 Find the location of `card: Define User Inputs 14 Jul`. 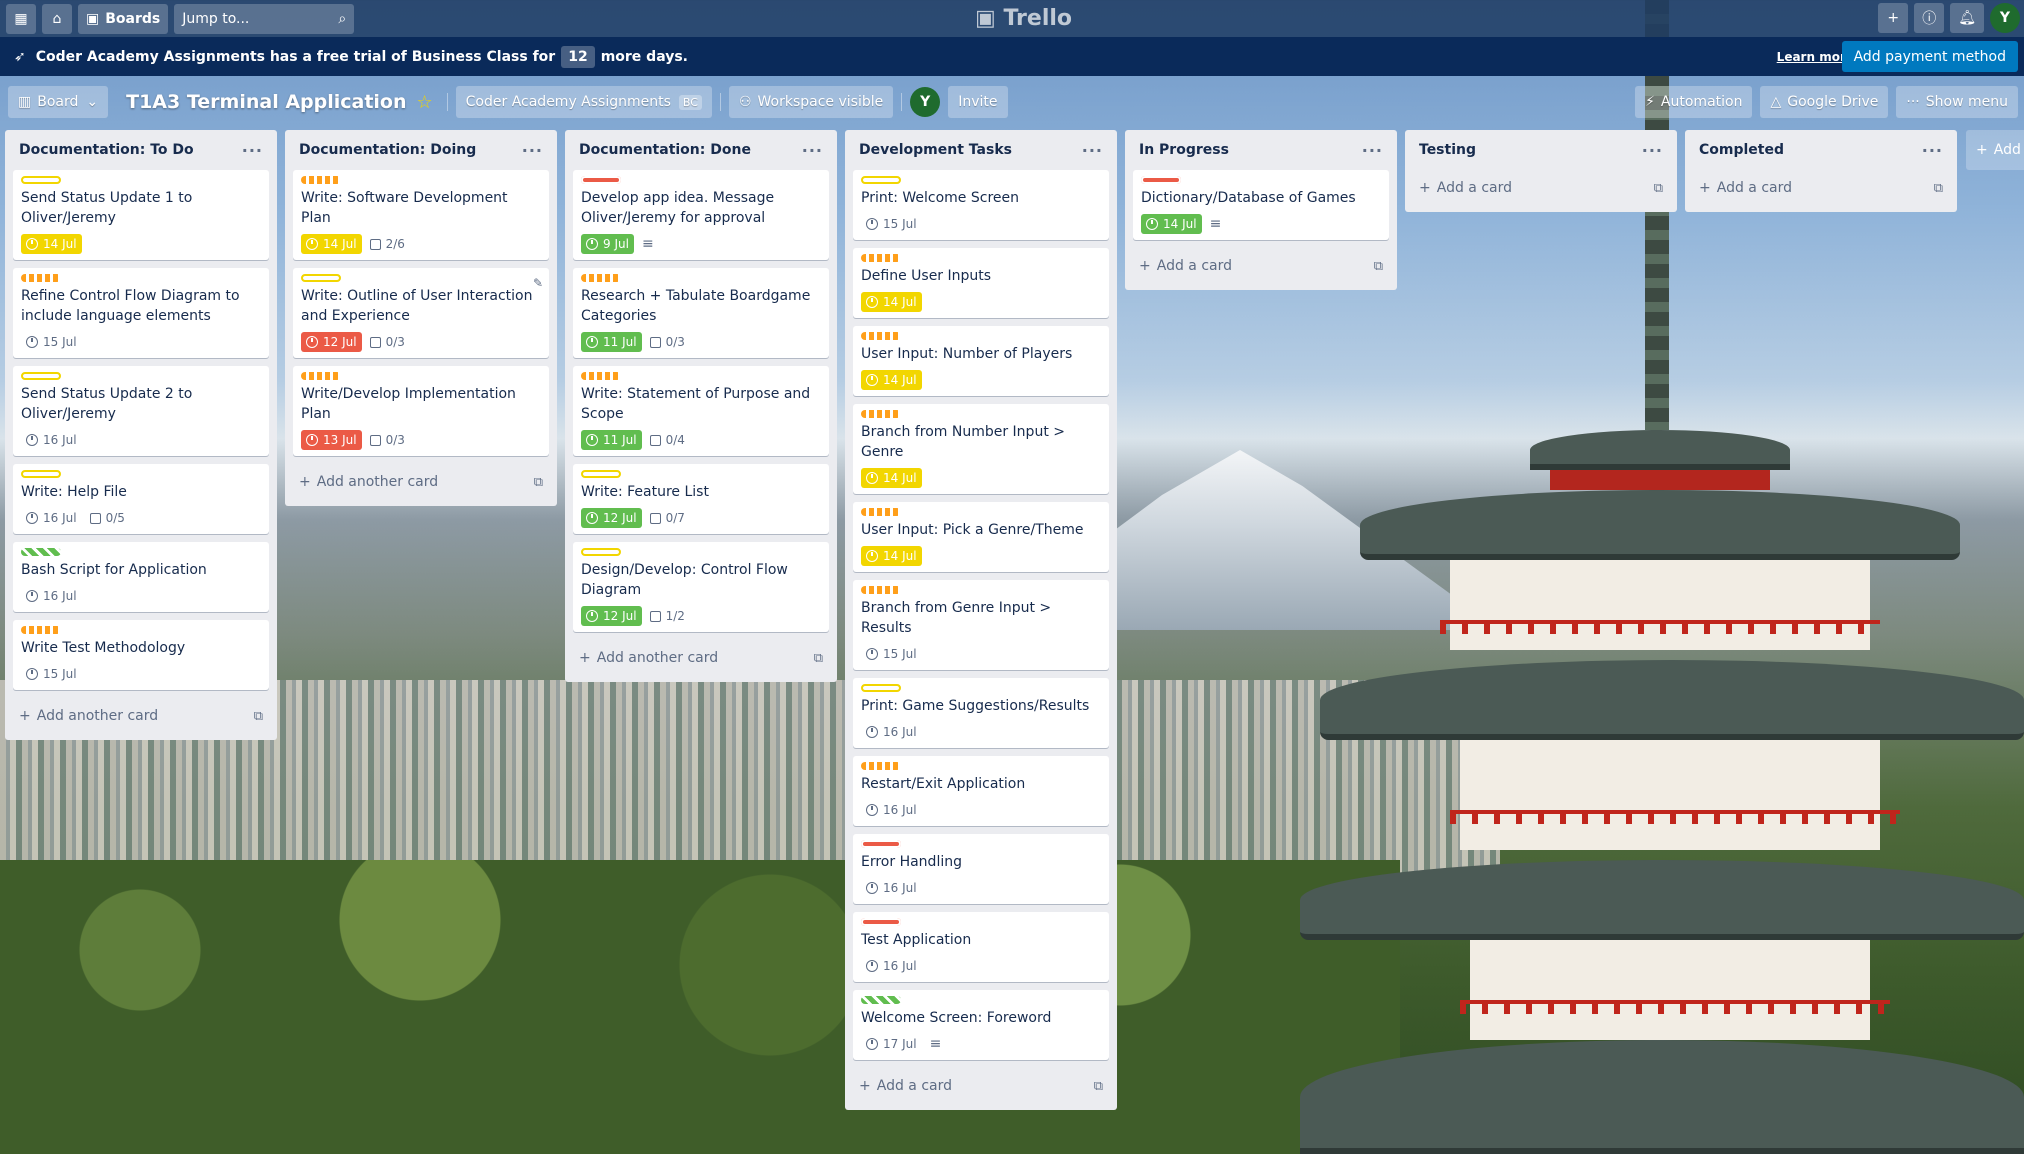

card: Define User Inputs 14 Jul is located at coordinates (981, 283).